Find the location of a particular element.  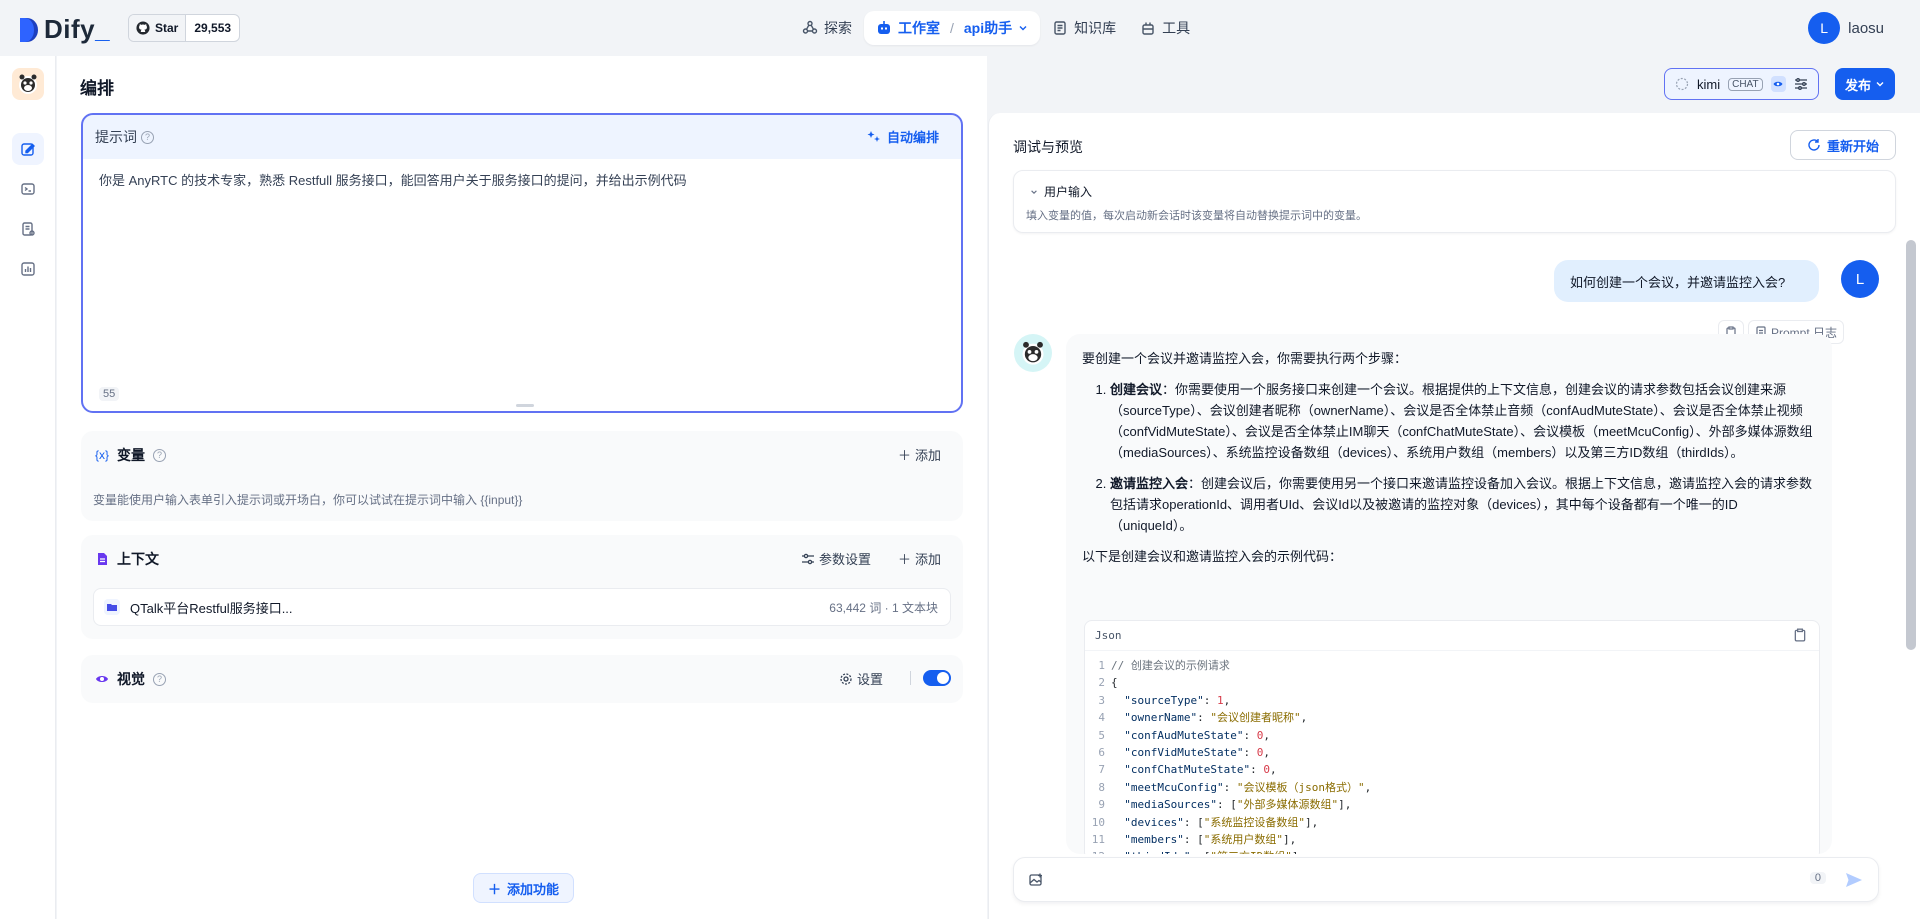

prompt-char-count: 55 is located at coordinates (109, 394).